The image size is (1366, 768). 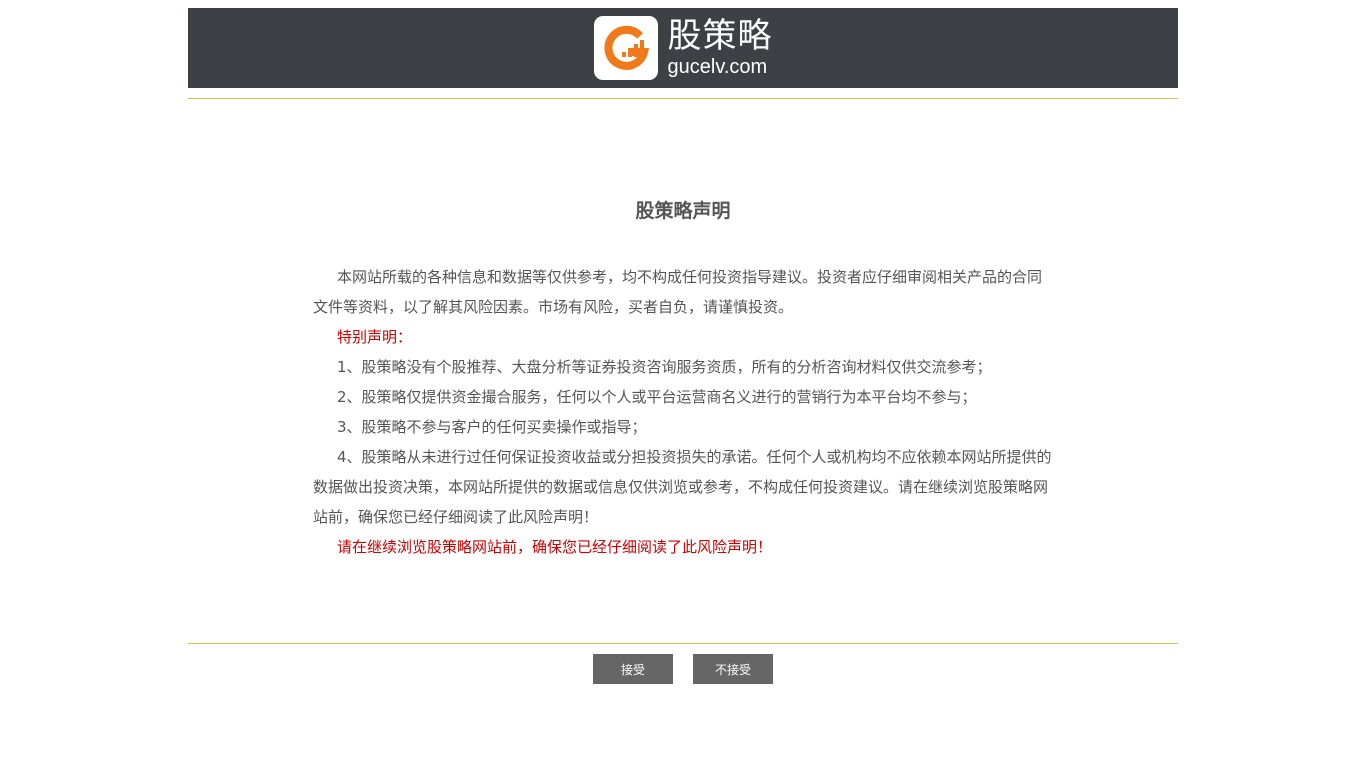 I want to click on site-logo: 股策略 gucelv.com, so click(x=683, y=48).